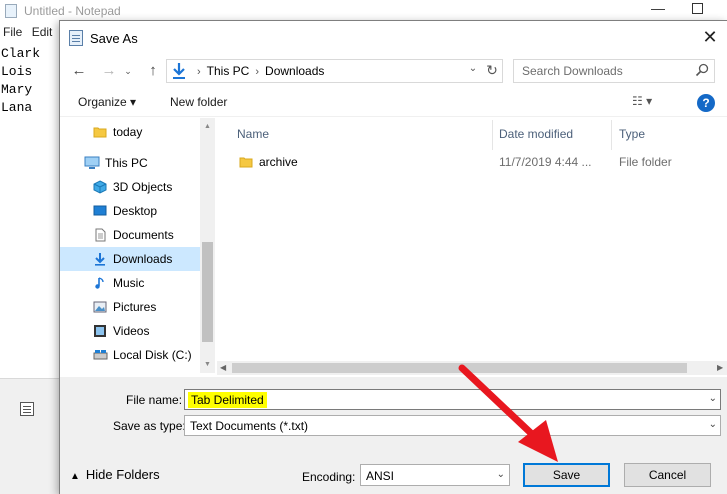 Image resolution: width=727 pixels, height=494 pixels. Describe the element at coordinates (152, 355) in the screenshot. I see `nav-item-label: Local Disk (C:)` at that location.